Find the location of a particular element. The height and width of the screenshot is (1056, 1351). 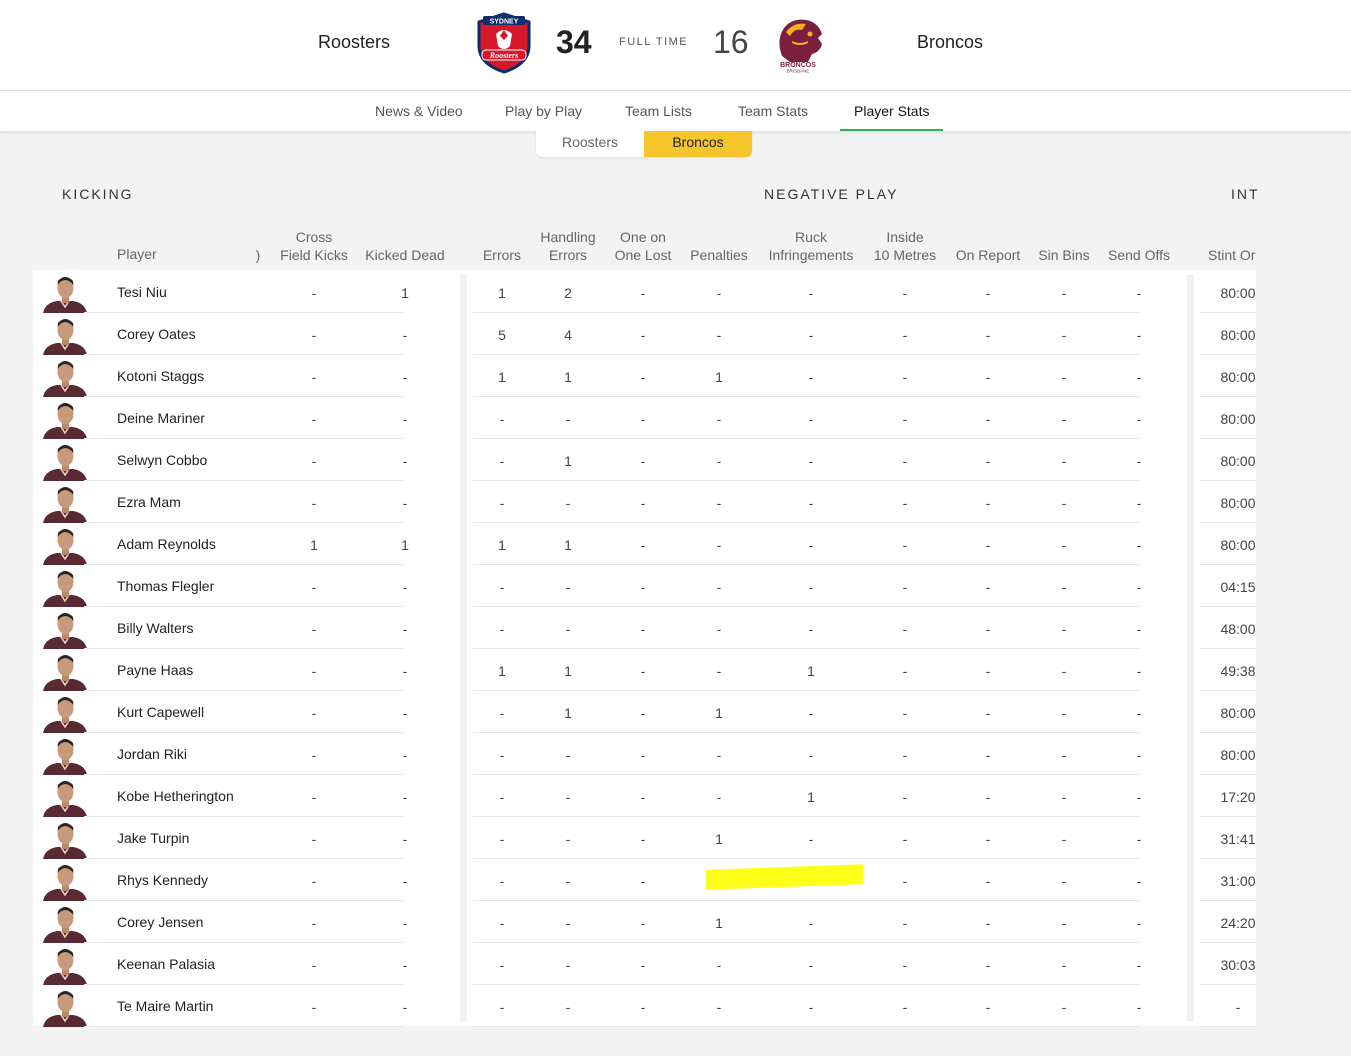

roosters-logo-word: Roosters is located at coordinates (503, 55).